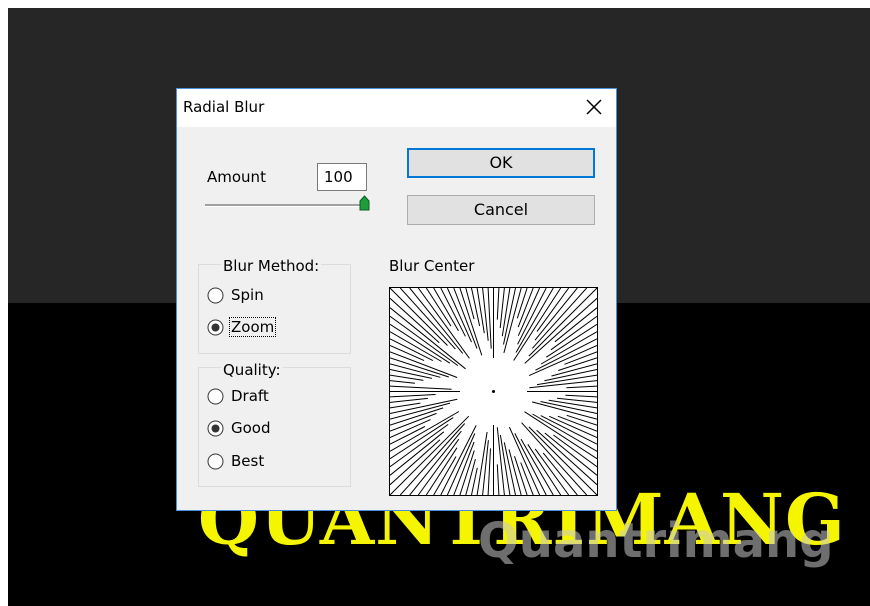 This screenshot has height=606, width=870. I want to click on blur-center-preview, so click(493, 391).